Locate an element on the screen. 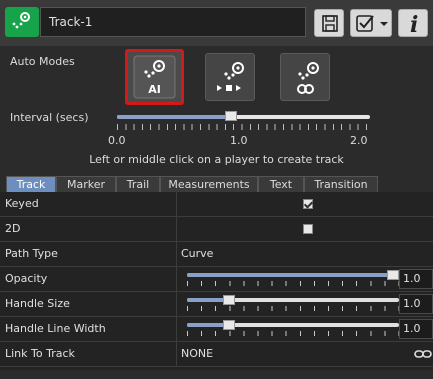 The image size is (433, 379). property-name: Link To Track is located at coordinates (40, 353).